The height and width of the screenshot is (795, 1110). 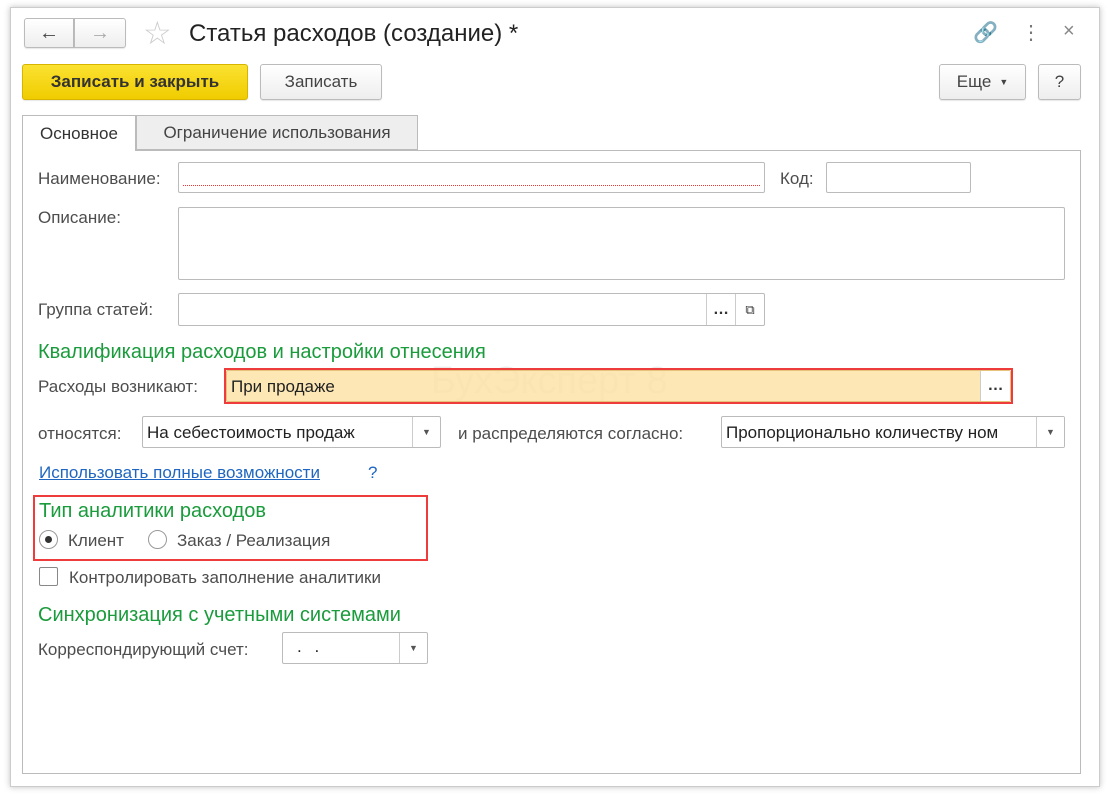 I want to click on open-icon: ⧉, so click(x=749, y=309).